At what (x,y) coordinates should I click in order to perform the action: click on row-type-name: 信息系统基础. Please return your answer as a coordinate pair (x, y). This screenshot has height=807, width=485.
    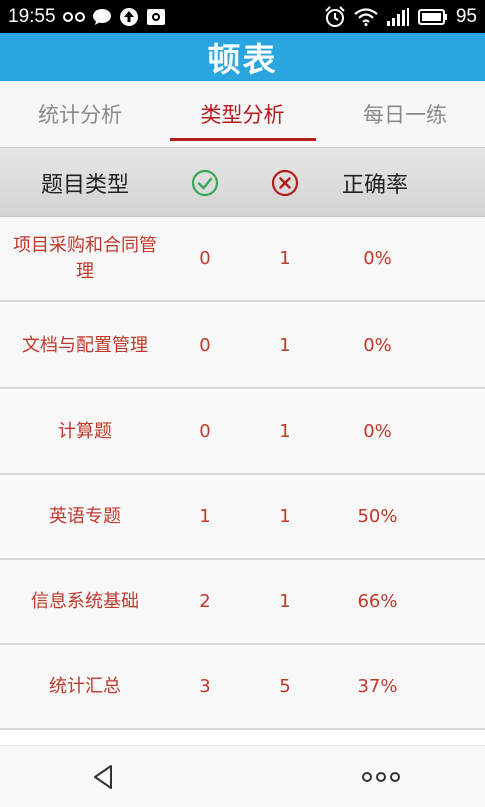
    Looking at the image, I should click on (85, 601).